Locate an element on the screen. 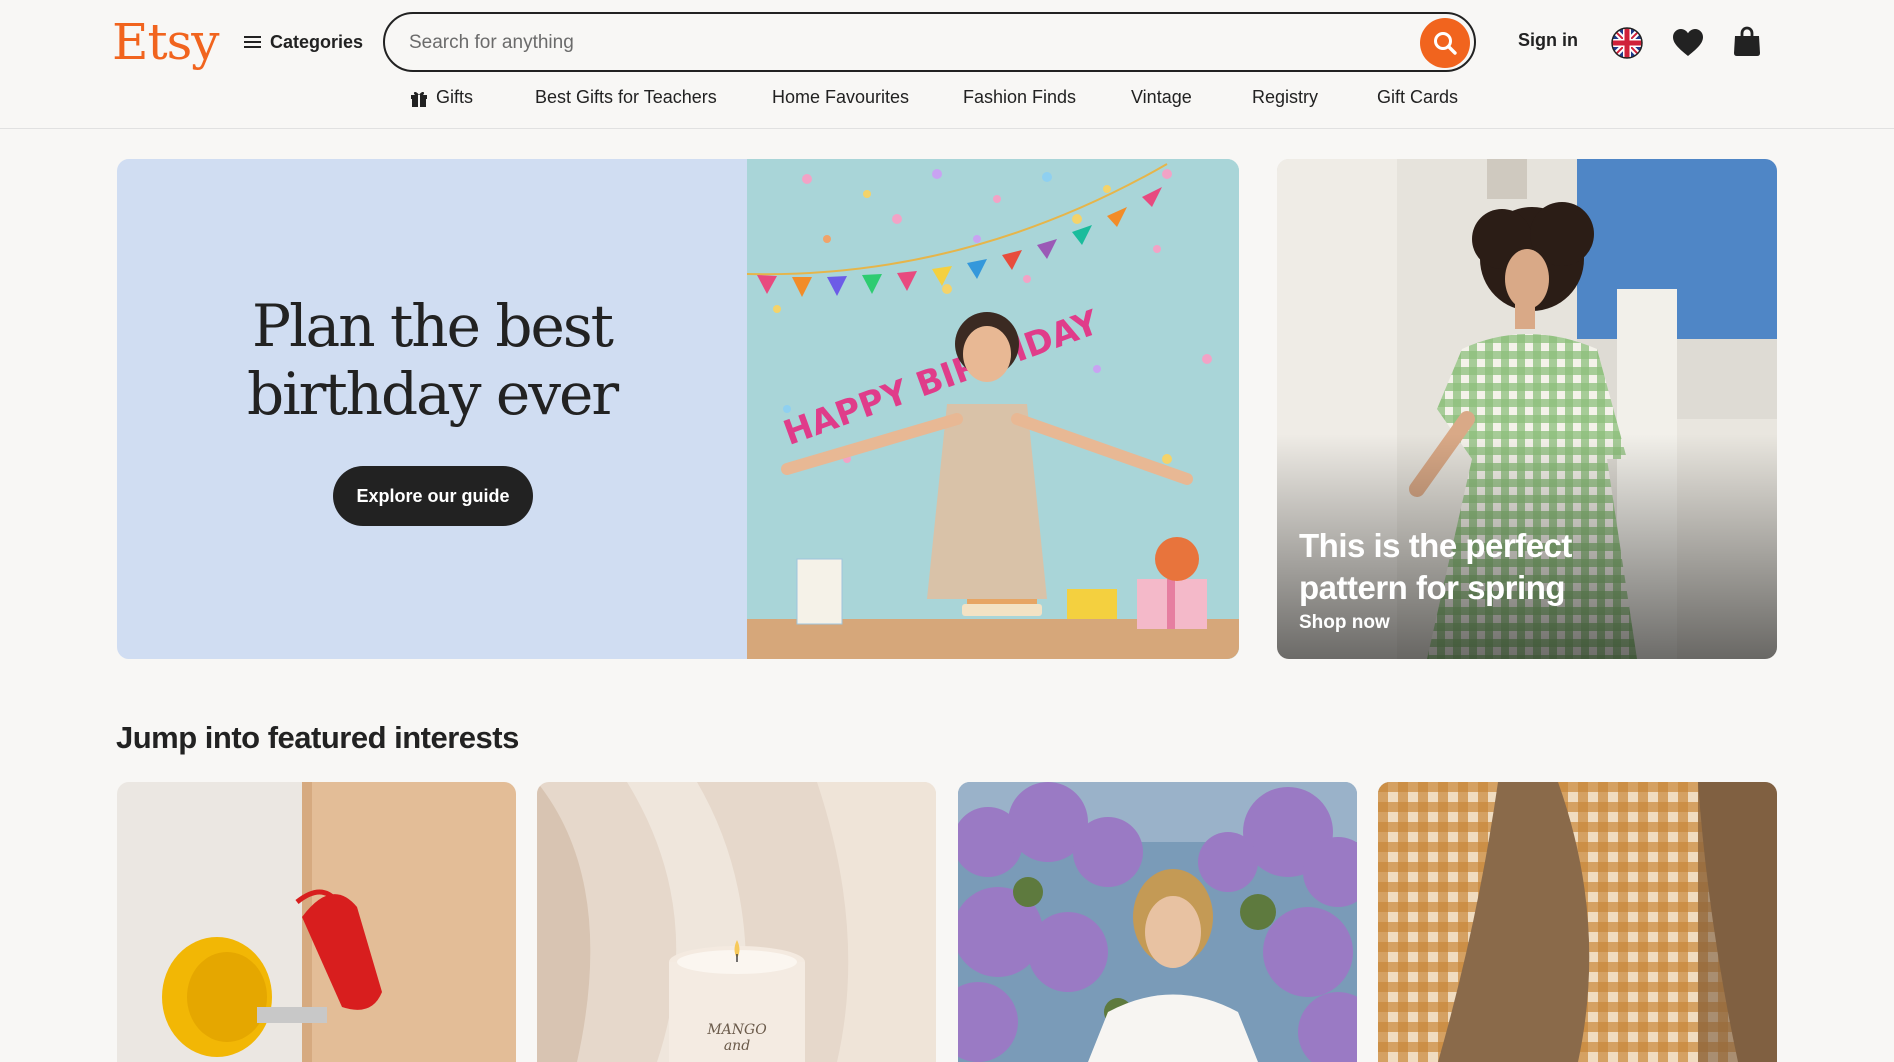 The height and width of the screenshot is (1062, 1894). categories-button: Categories is located at coordinates (303, 42).